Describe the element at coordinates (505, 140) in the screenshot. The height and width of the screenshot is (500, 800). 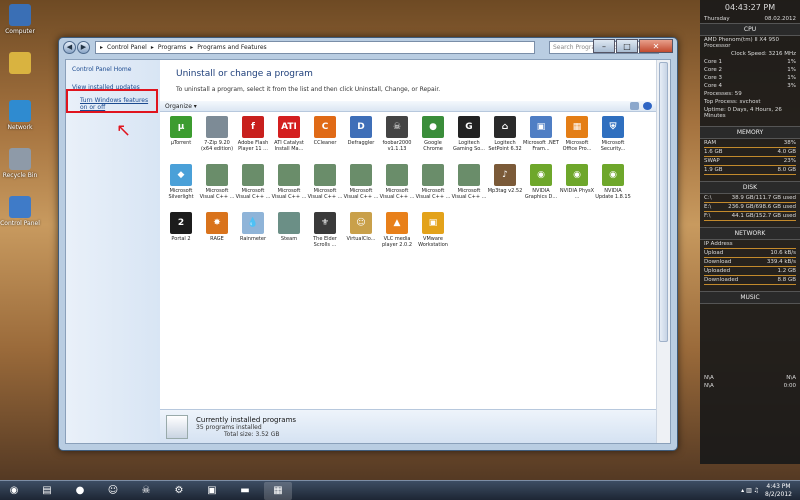
I see `program-item: ⌂ Logitech SetPoint 6.32` at that location.